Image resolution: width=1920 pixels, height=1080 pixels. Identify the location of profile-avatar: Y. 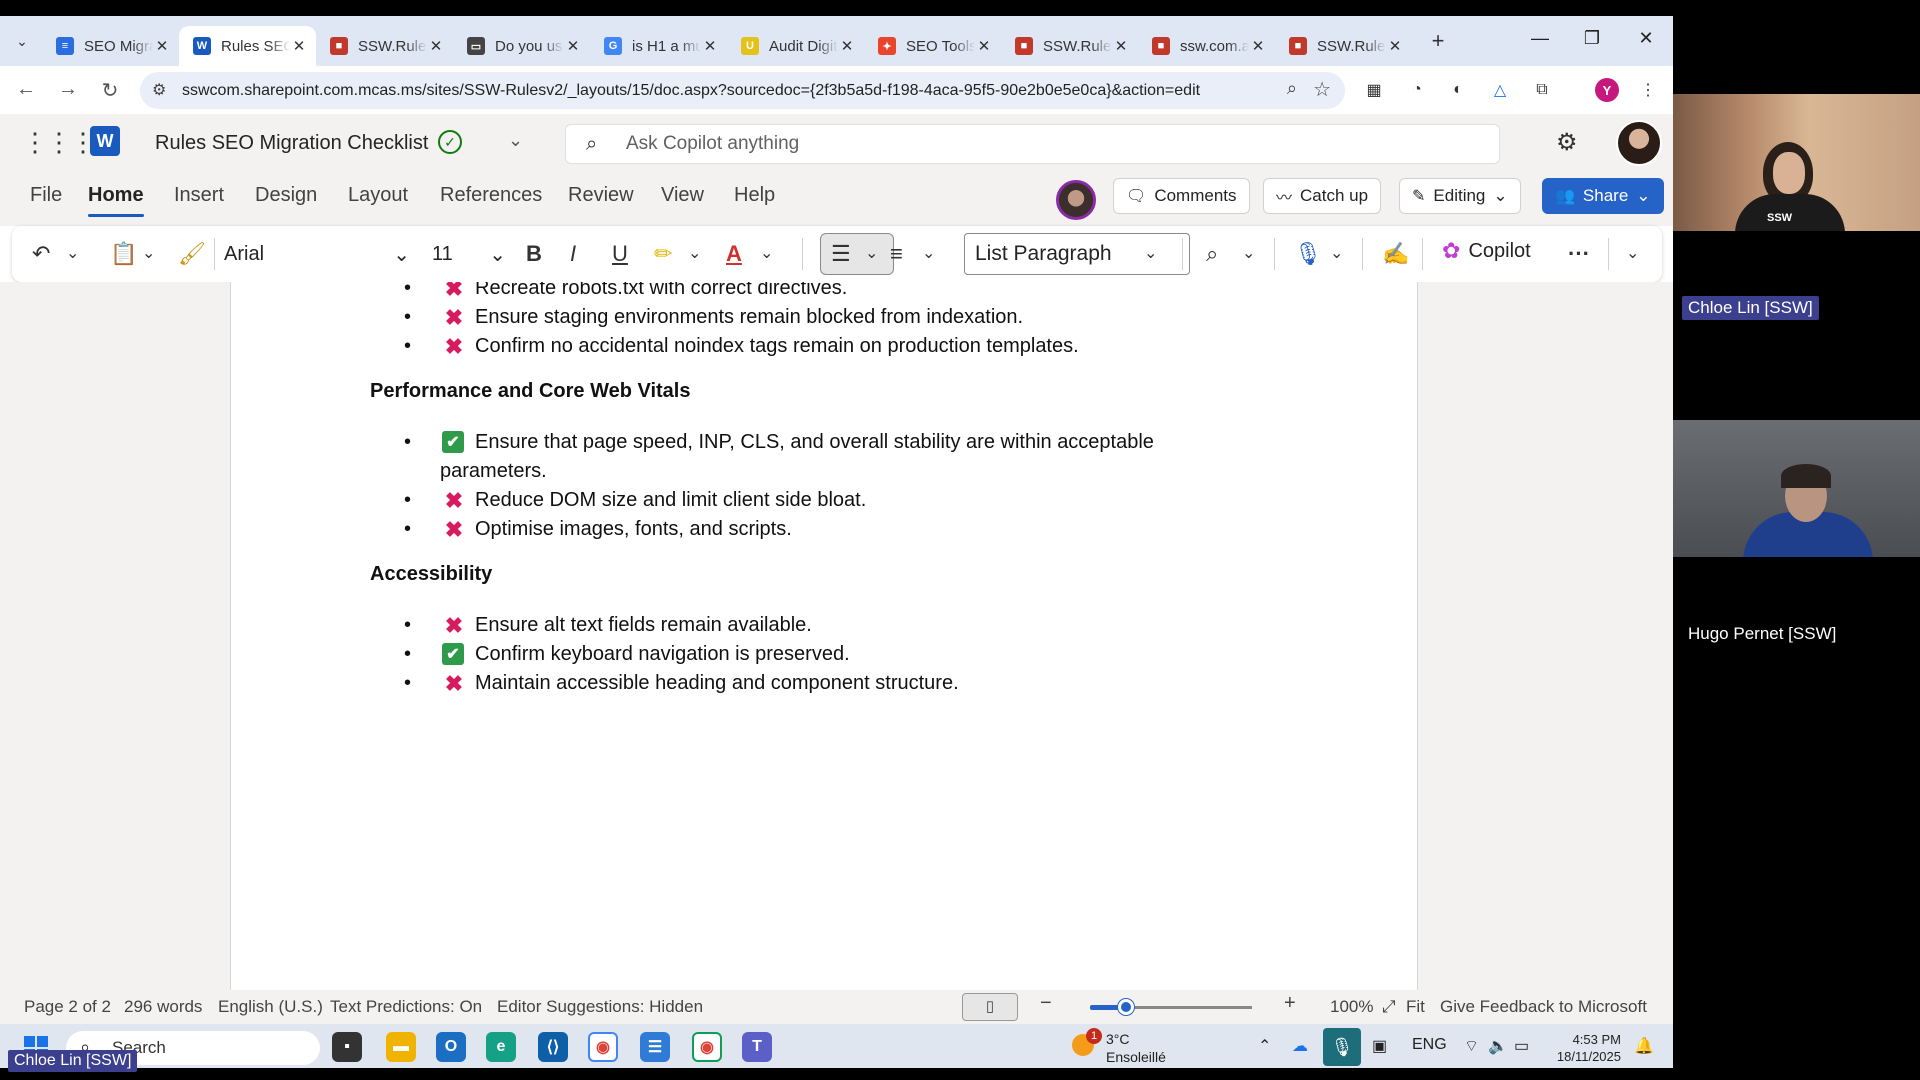
(1607, 90).